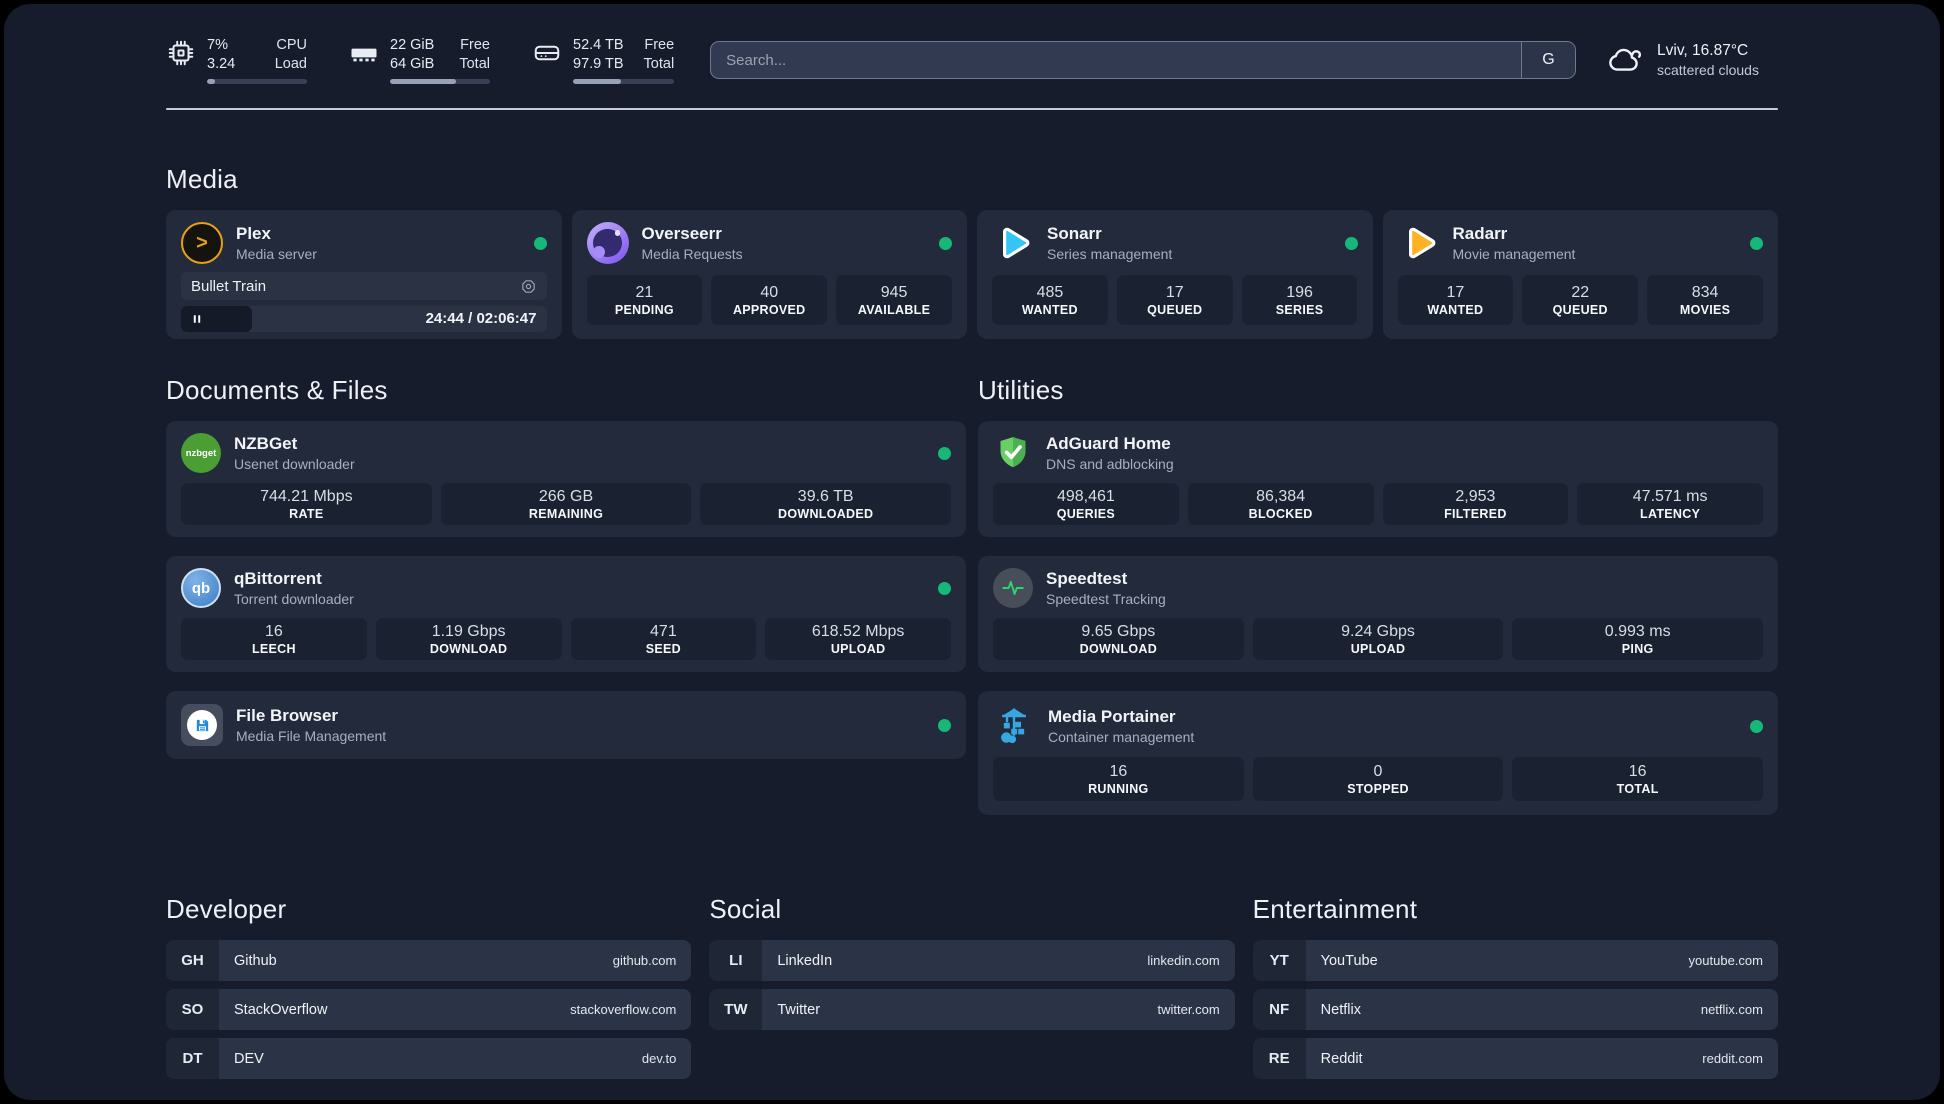 The width and height of the screenshot is (1944, 1104). I want to click on weather-condition: scattered clouds, so click(1708, 70).